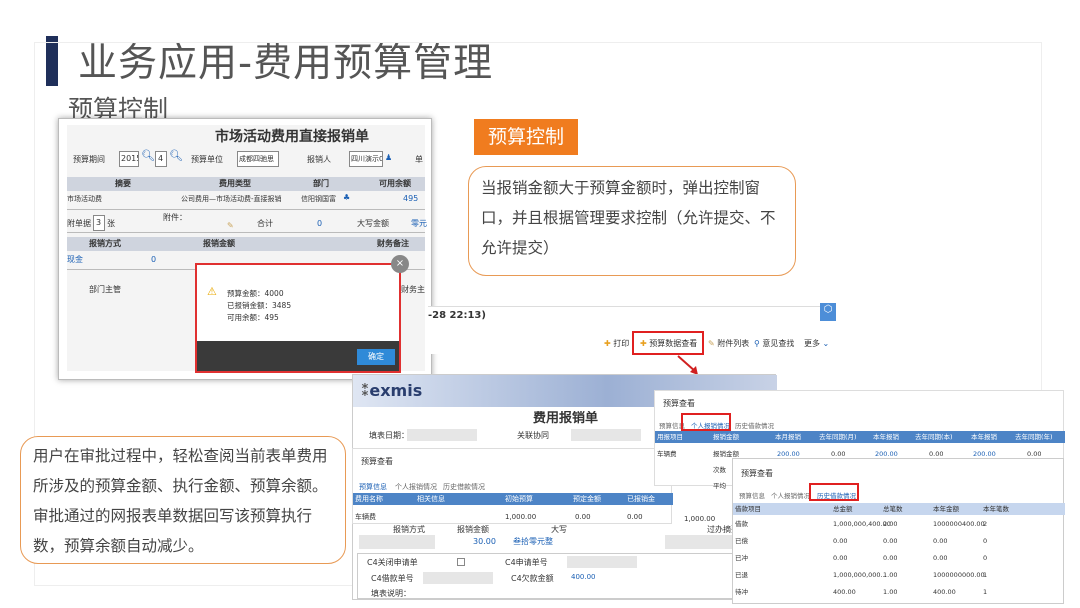 The width and height of the screenshot is (1080, 608). What do you see at coordinates (175, 217) in the screenshot?
I see `attachment-label: 附件：` at bounding box center [175, 217].